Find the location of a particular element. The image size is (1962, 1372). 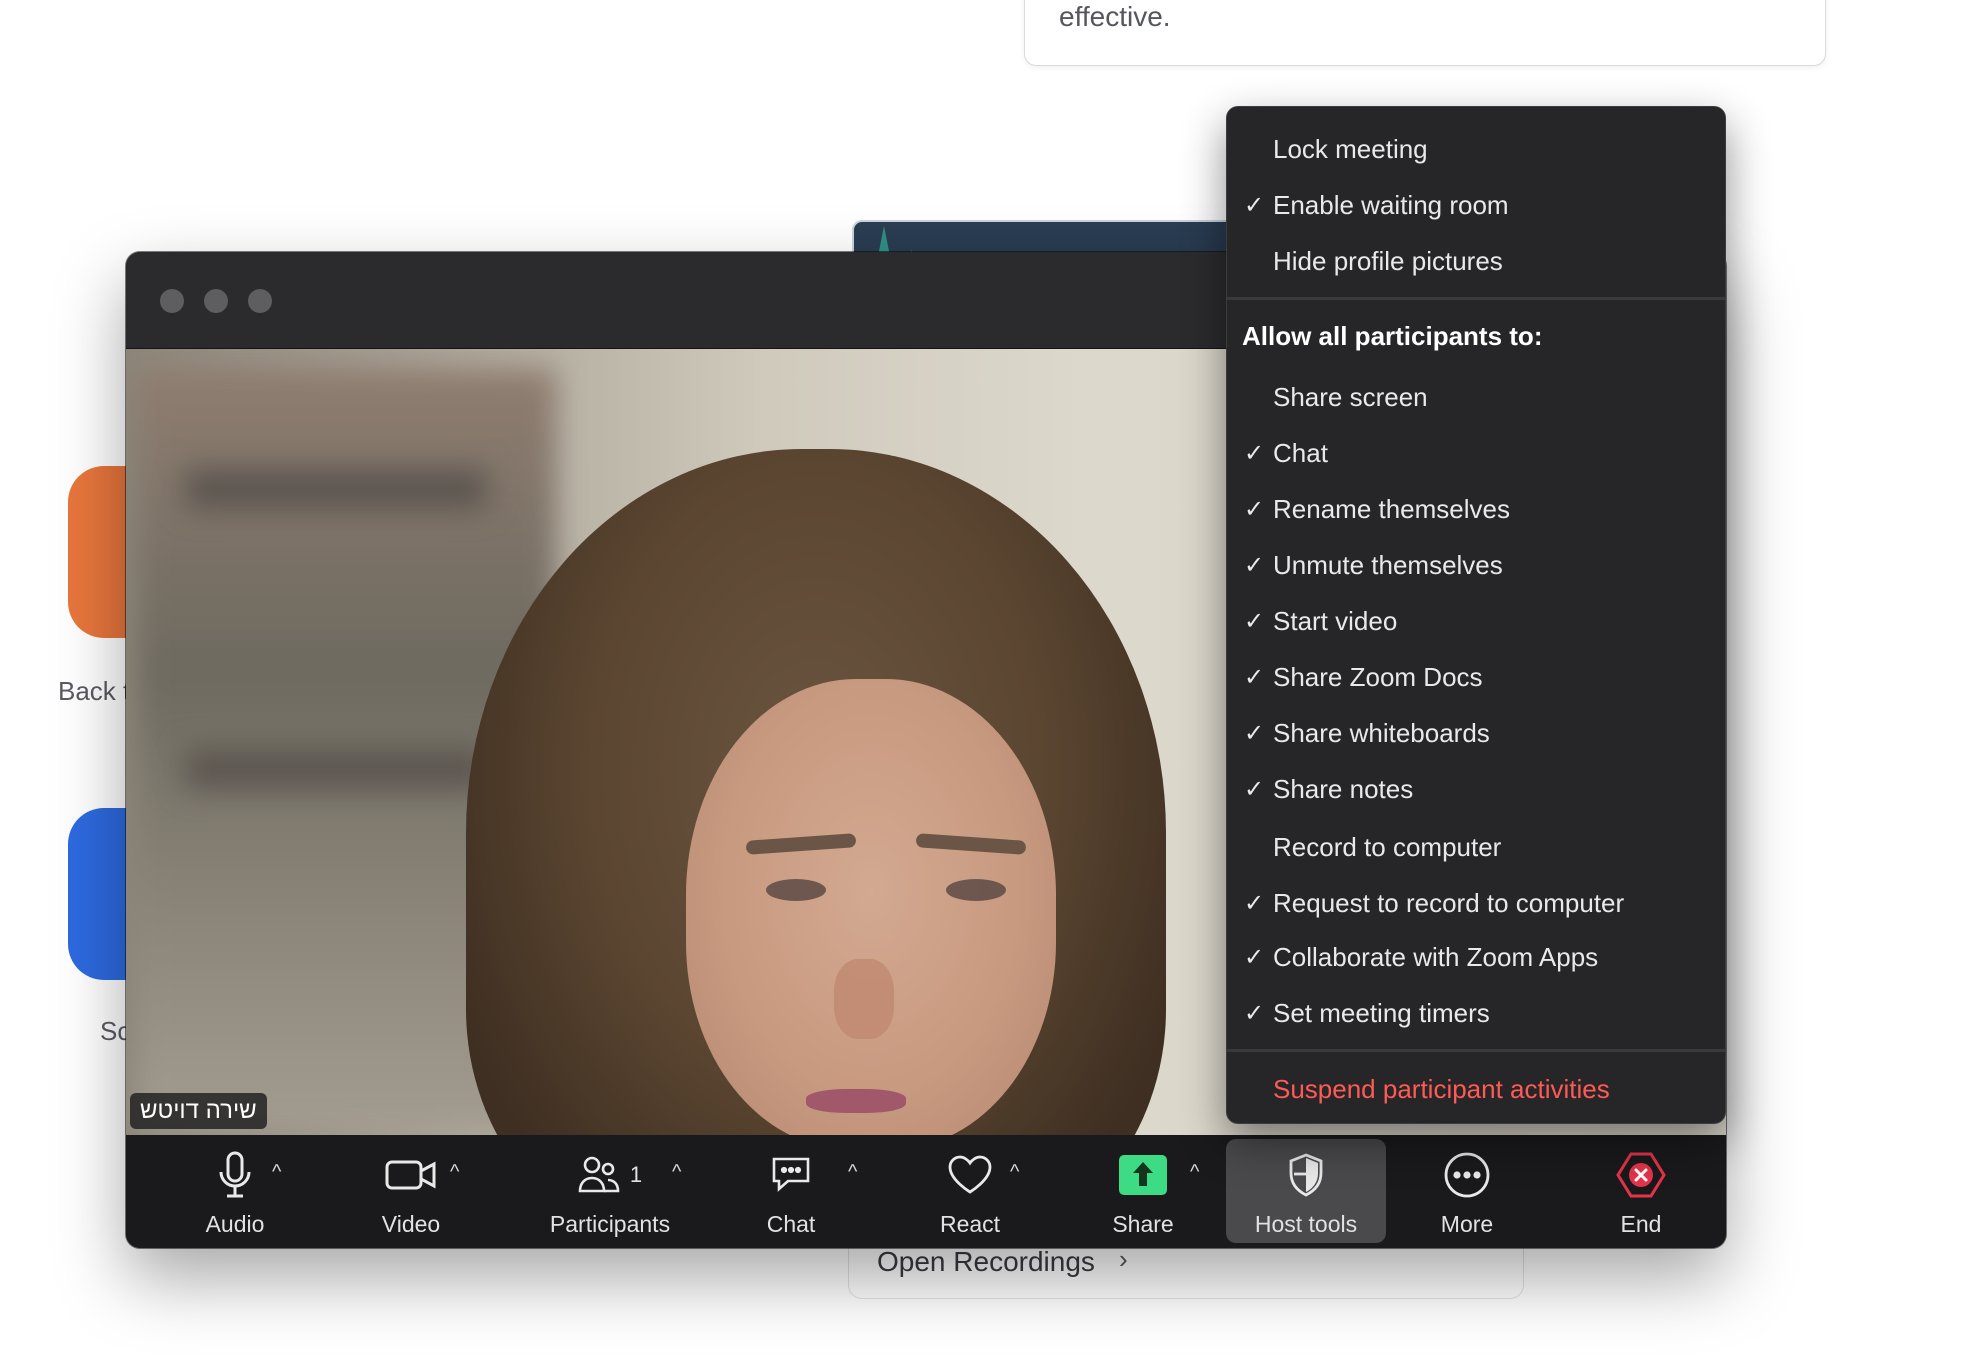

chat-button: Chat is located at coordinates (791, 1191).